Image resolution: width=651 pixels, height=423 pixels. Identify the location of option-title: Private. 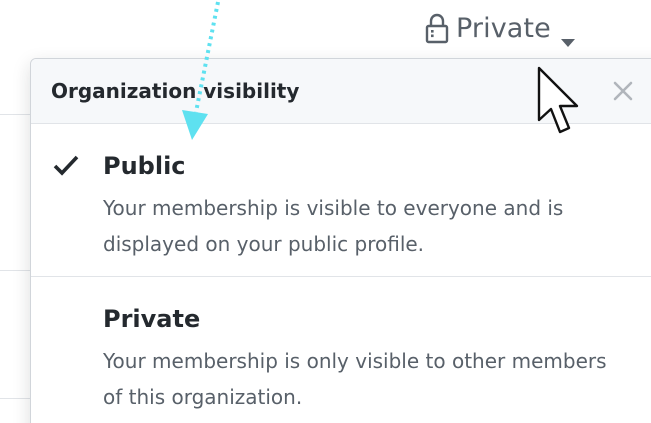
(152, 319).